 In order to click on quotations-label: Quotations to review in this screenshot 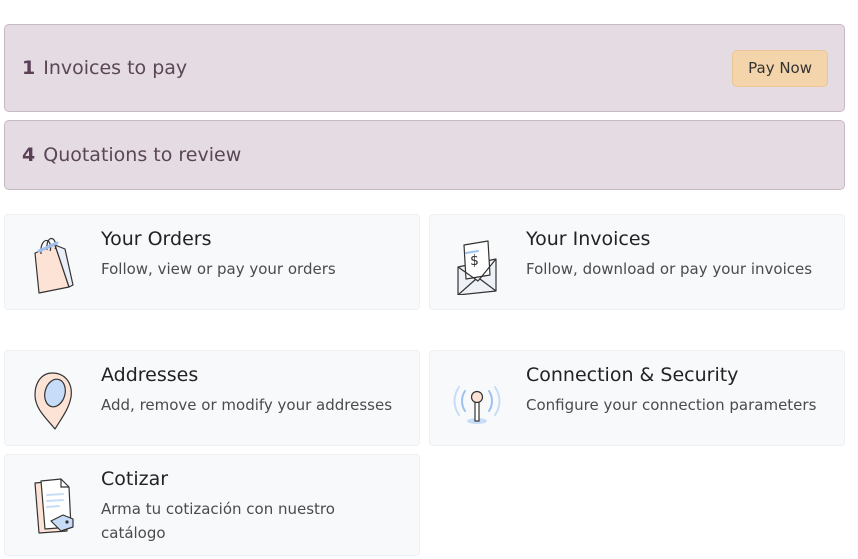, I will do `click(142, 155)`.